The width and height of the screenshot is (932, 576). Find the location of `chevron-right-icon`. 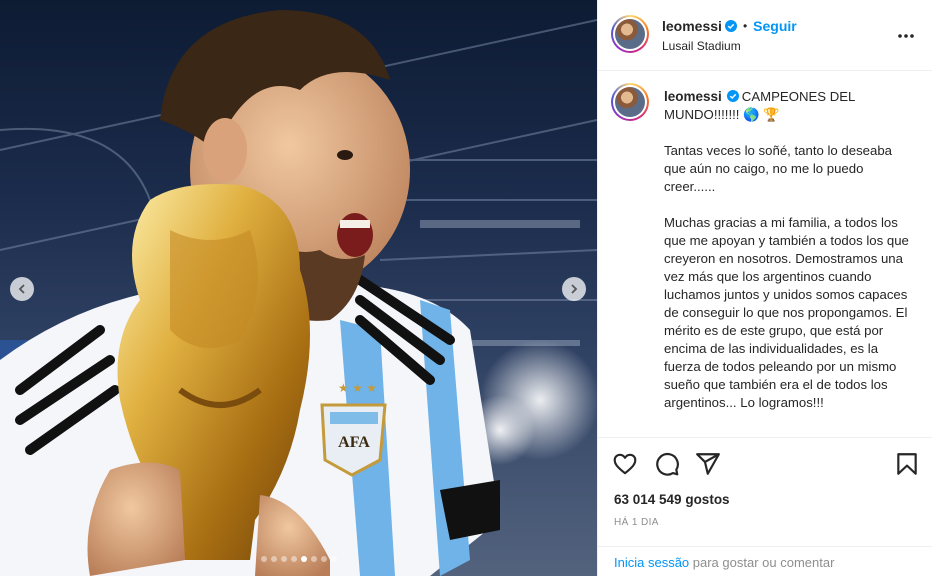

chevron-right-icon is located at coordinates (574, 289).